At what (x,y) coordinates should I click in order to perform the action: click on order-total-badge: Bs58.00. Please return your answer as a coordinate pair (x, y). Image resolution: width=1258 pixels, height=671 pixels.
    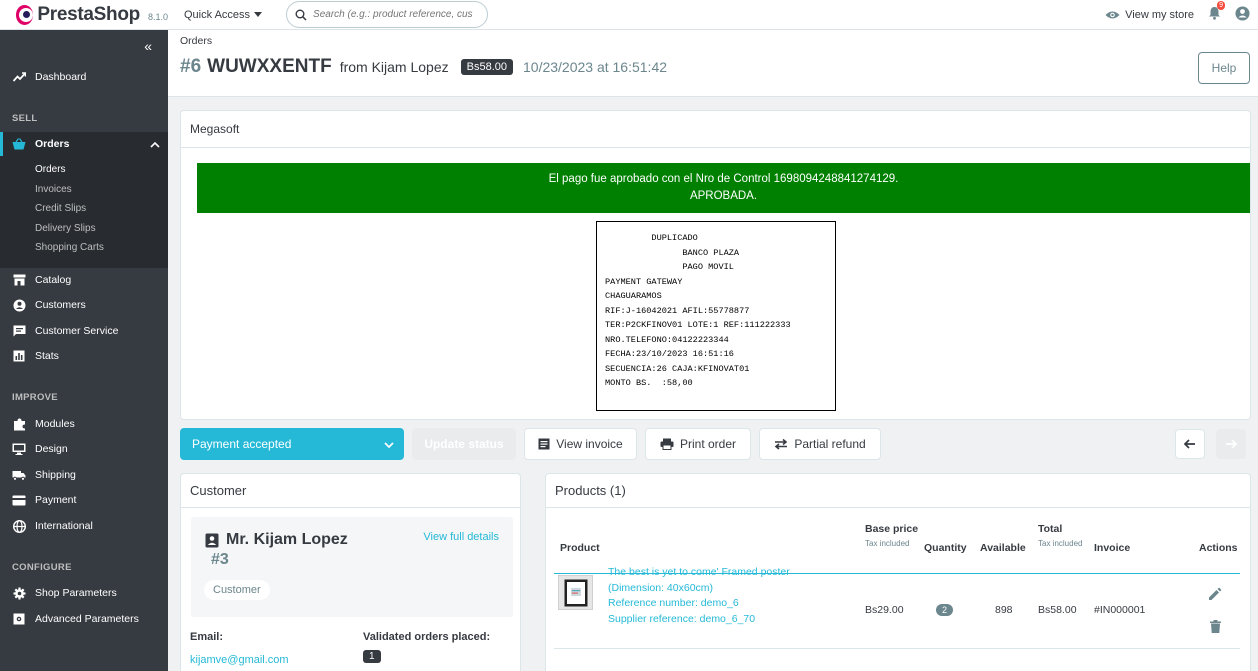
    Looking at the image, I should click on (486, 67).